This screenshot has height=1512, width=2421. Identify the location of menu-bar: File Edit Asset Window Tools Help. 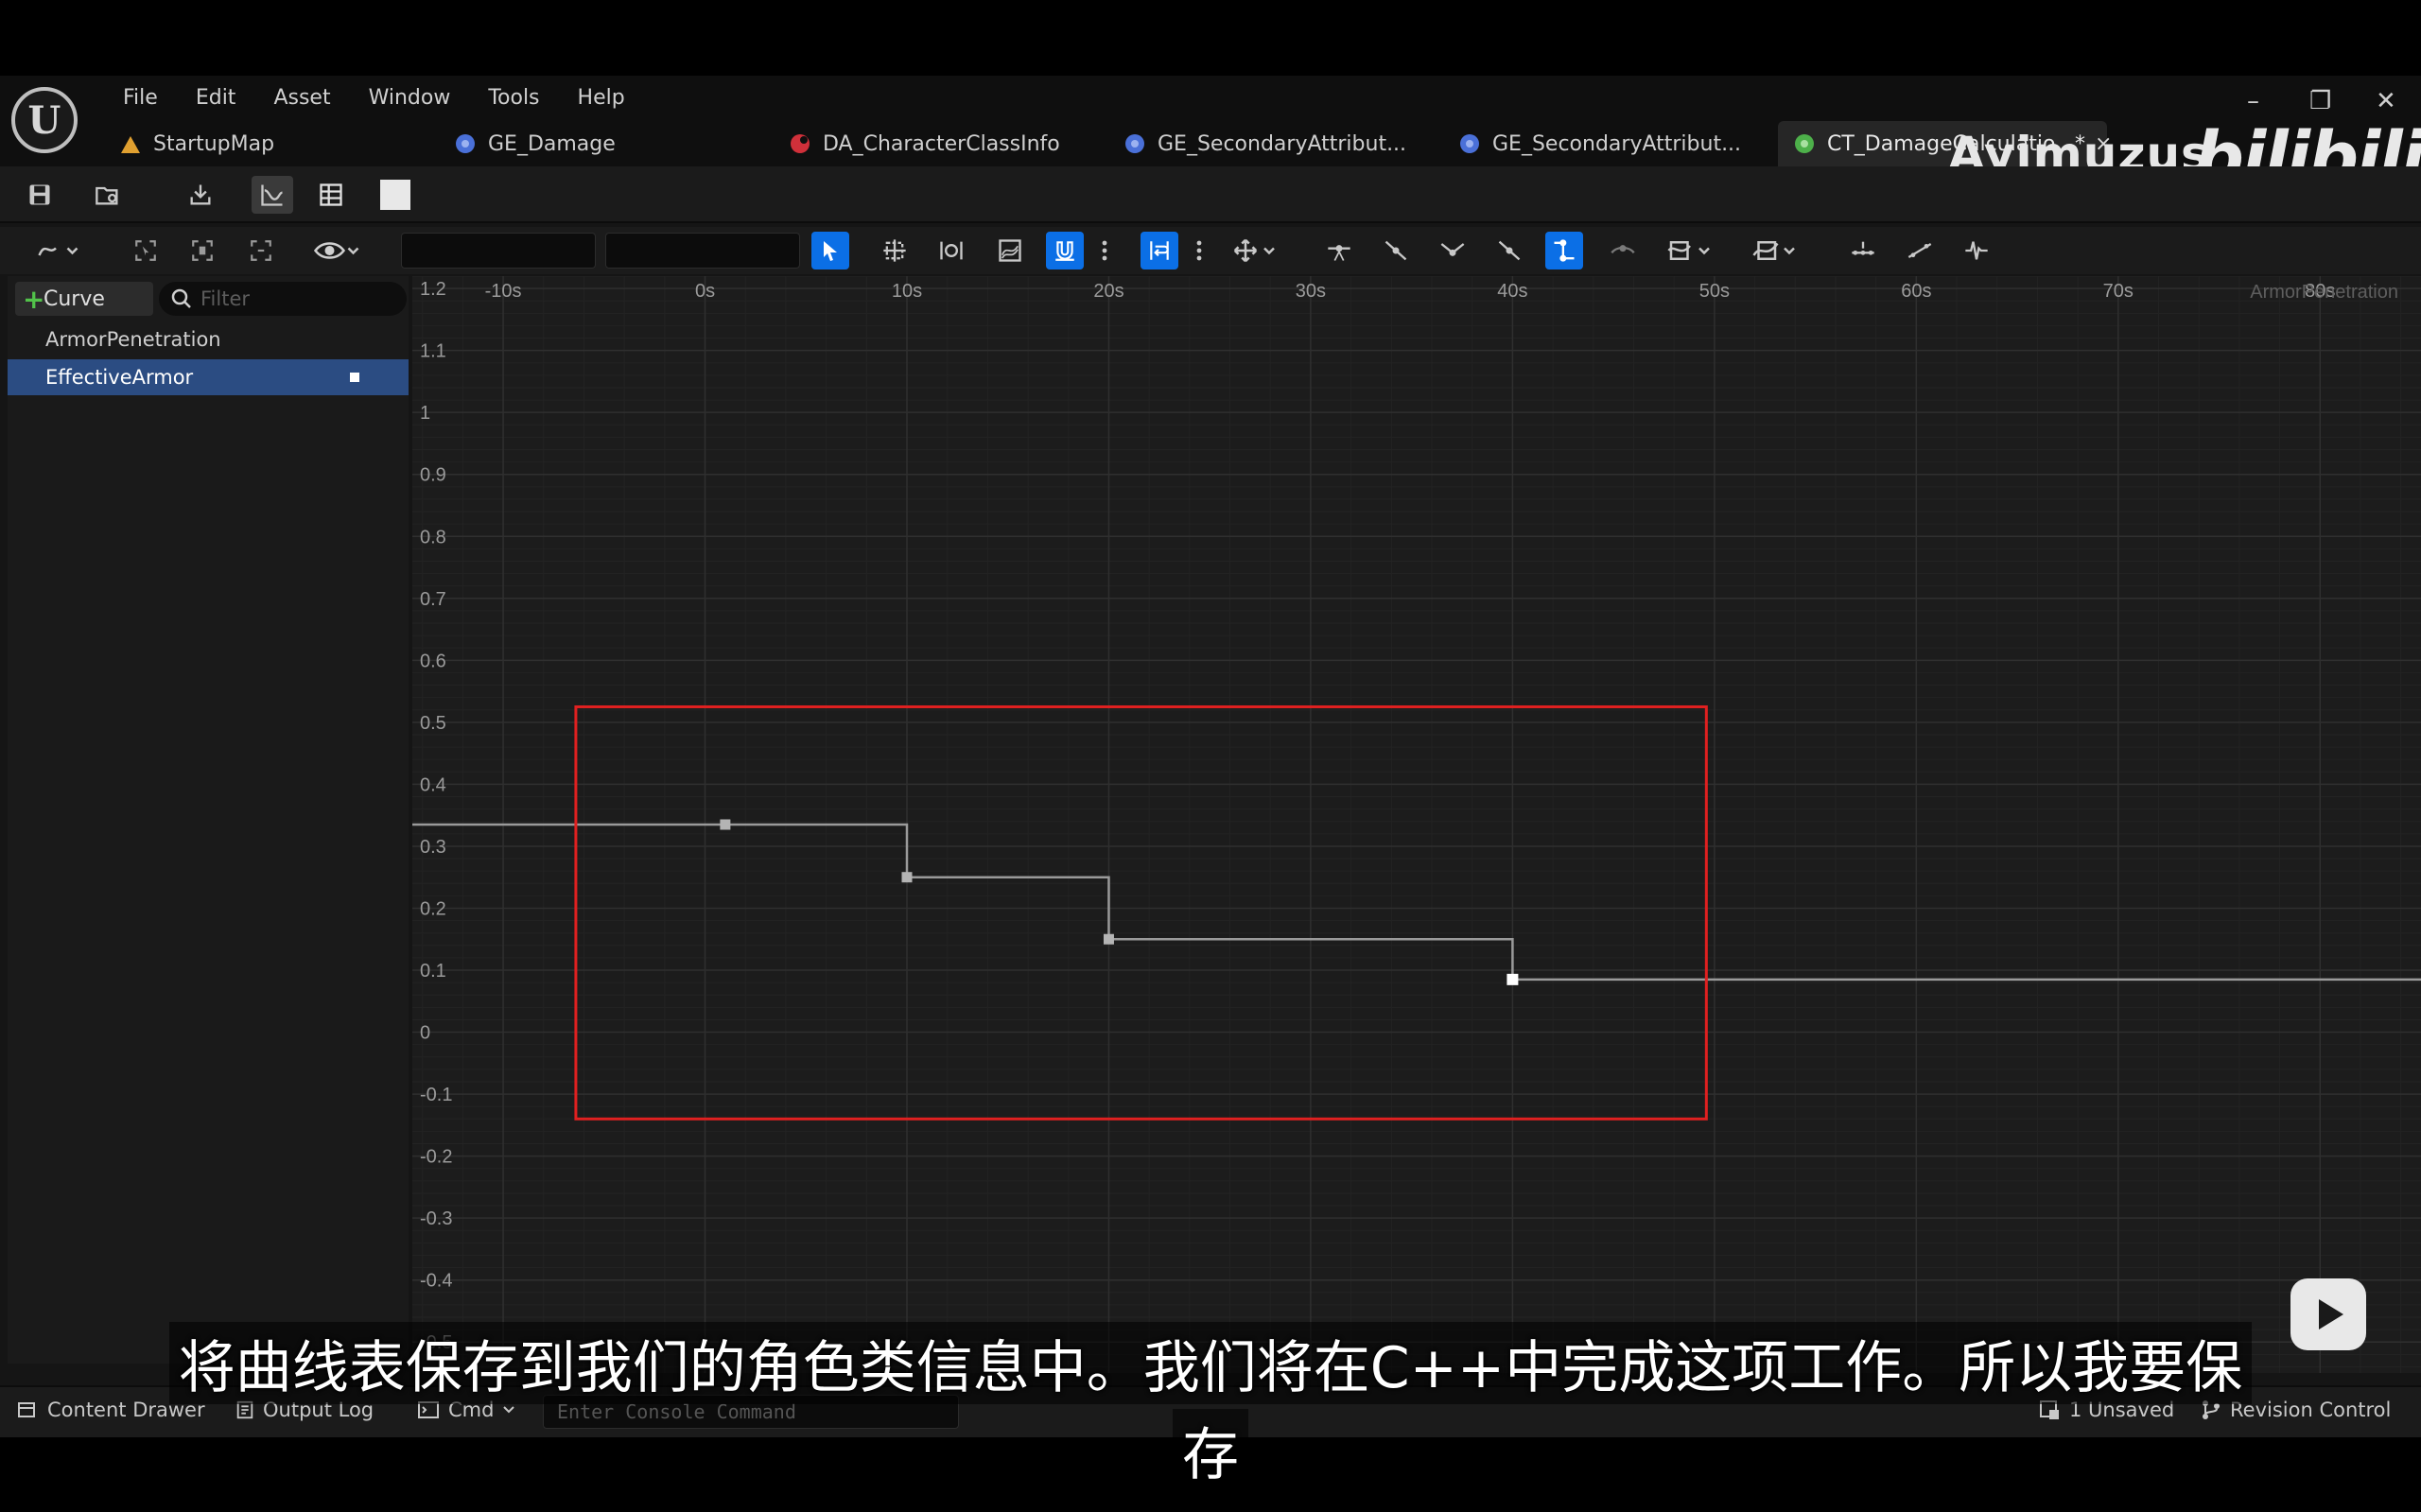
(374, 98).